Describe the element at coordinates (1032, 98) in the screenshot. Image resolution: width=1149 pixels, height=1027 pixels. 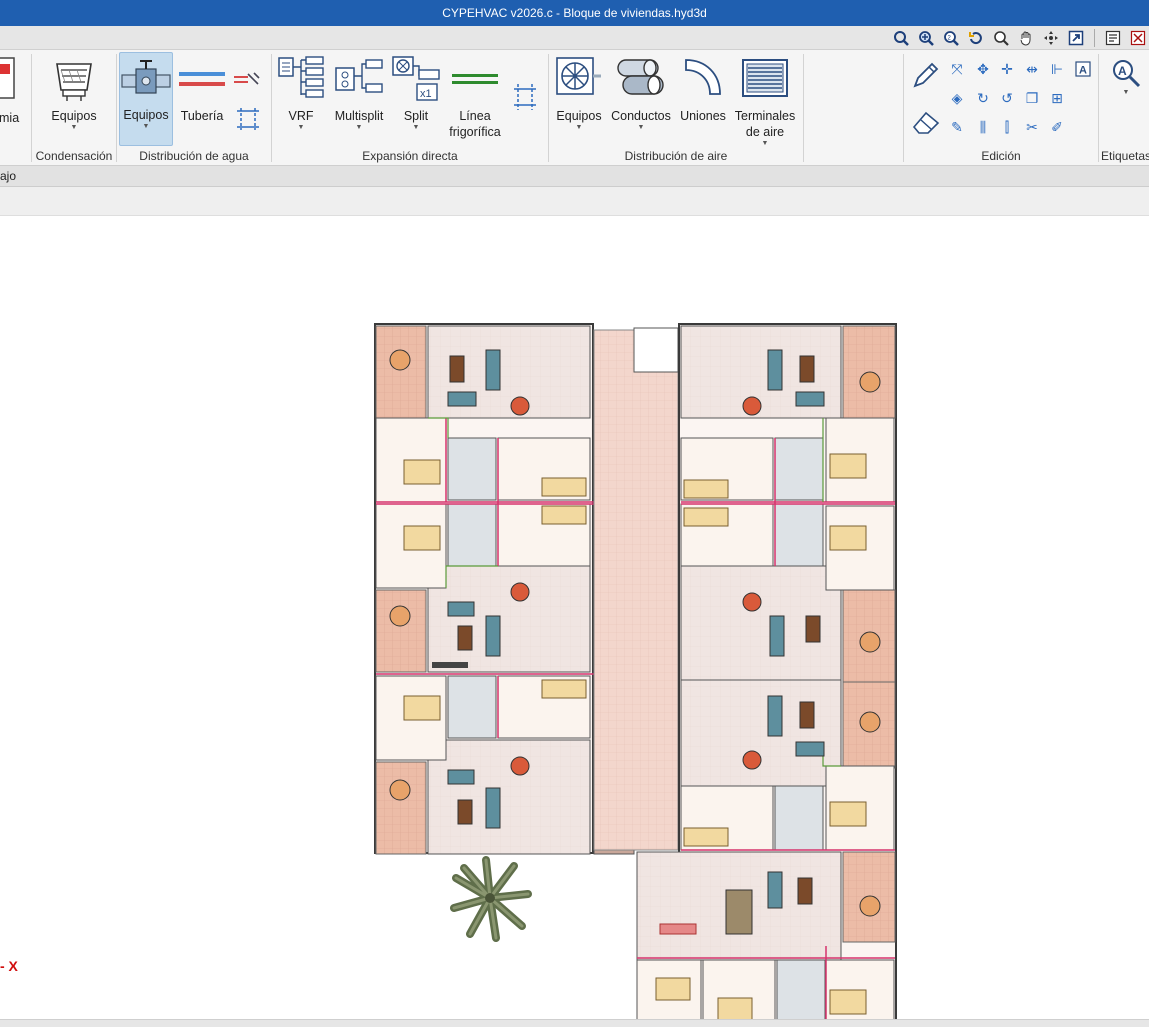
I see `copy-icon: ❐` at that location.